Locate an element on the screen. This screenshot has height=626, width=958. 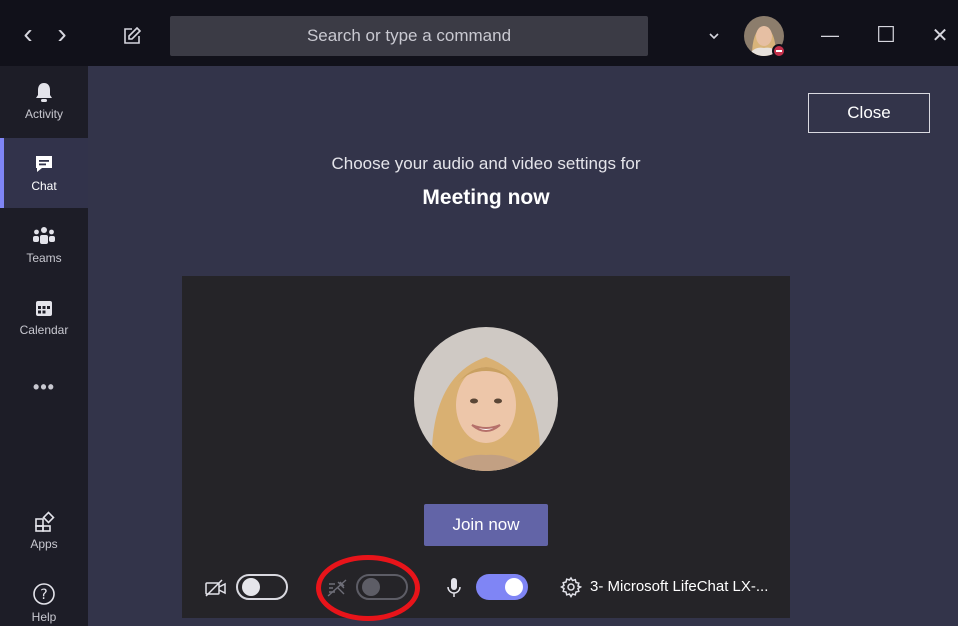
avatar is located at coordinates (486, 399).